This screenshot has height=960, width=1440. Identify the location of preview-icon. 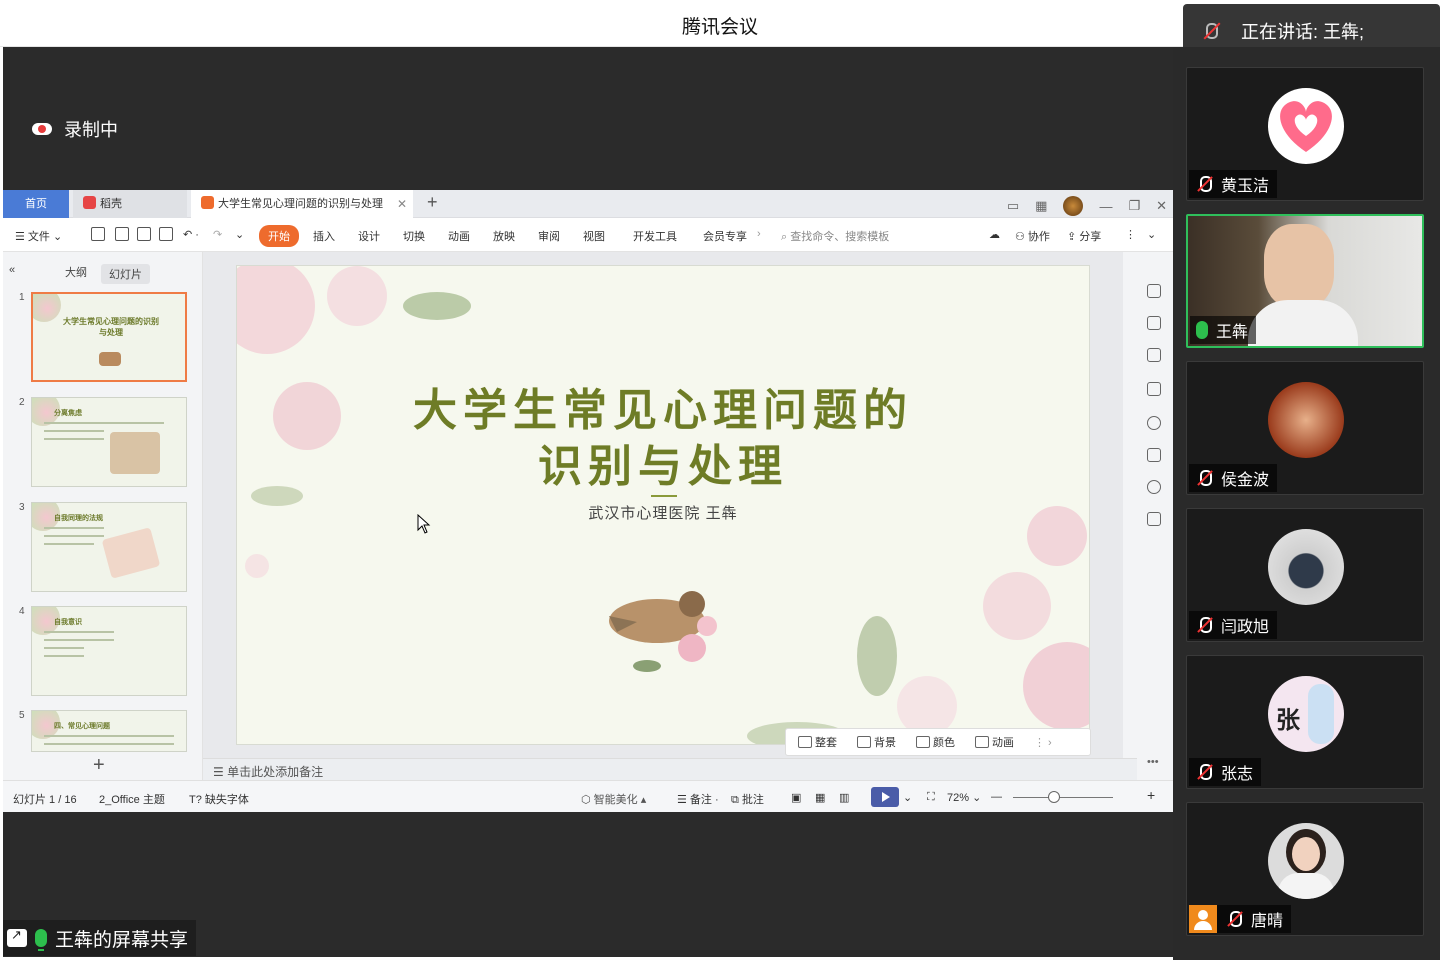
(166, 234).